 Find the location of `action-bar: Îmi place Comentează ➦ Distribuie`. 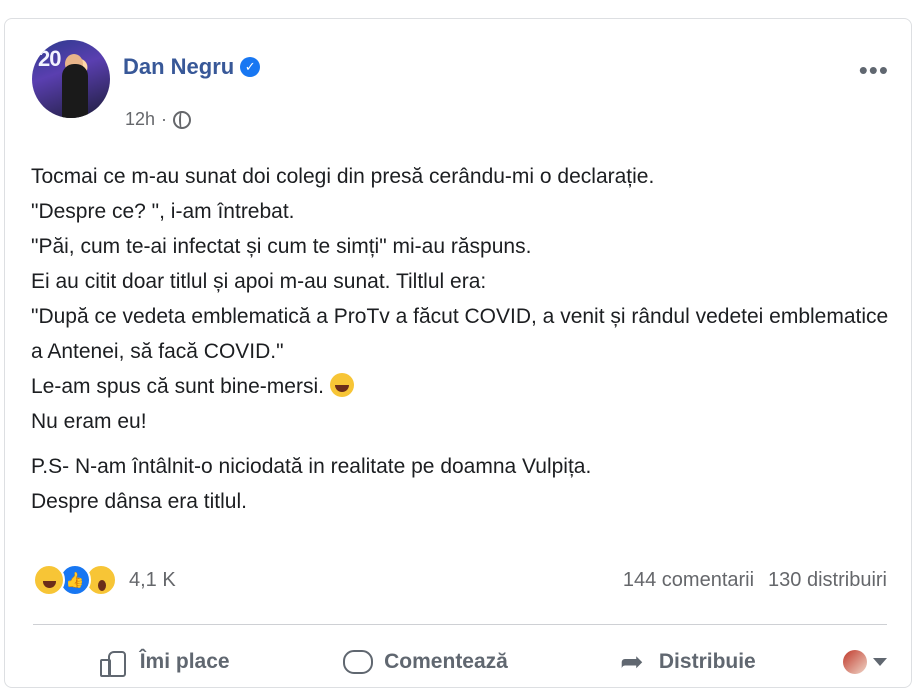

action-bar: Îmi place Comentează ➦ Distribuie is located at coordinates (460, 662).